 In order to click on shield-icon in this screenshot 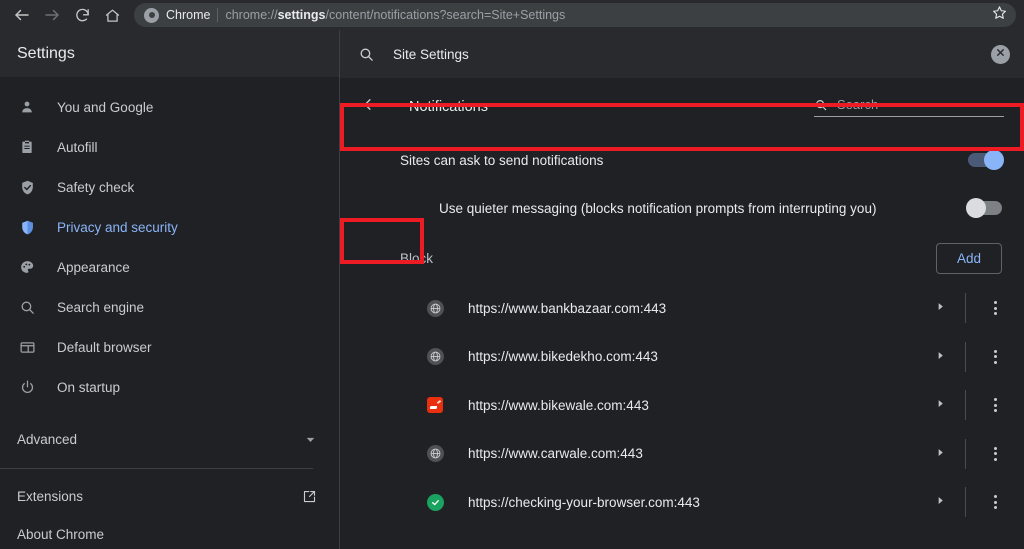, I will do `click(27, 227)`.